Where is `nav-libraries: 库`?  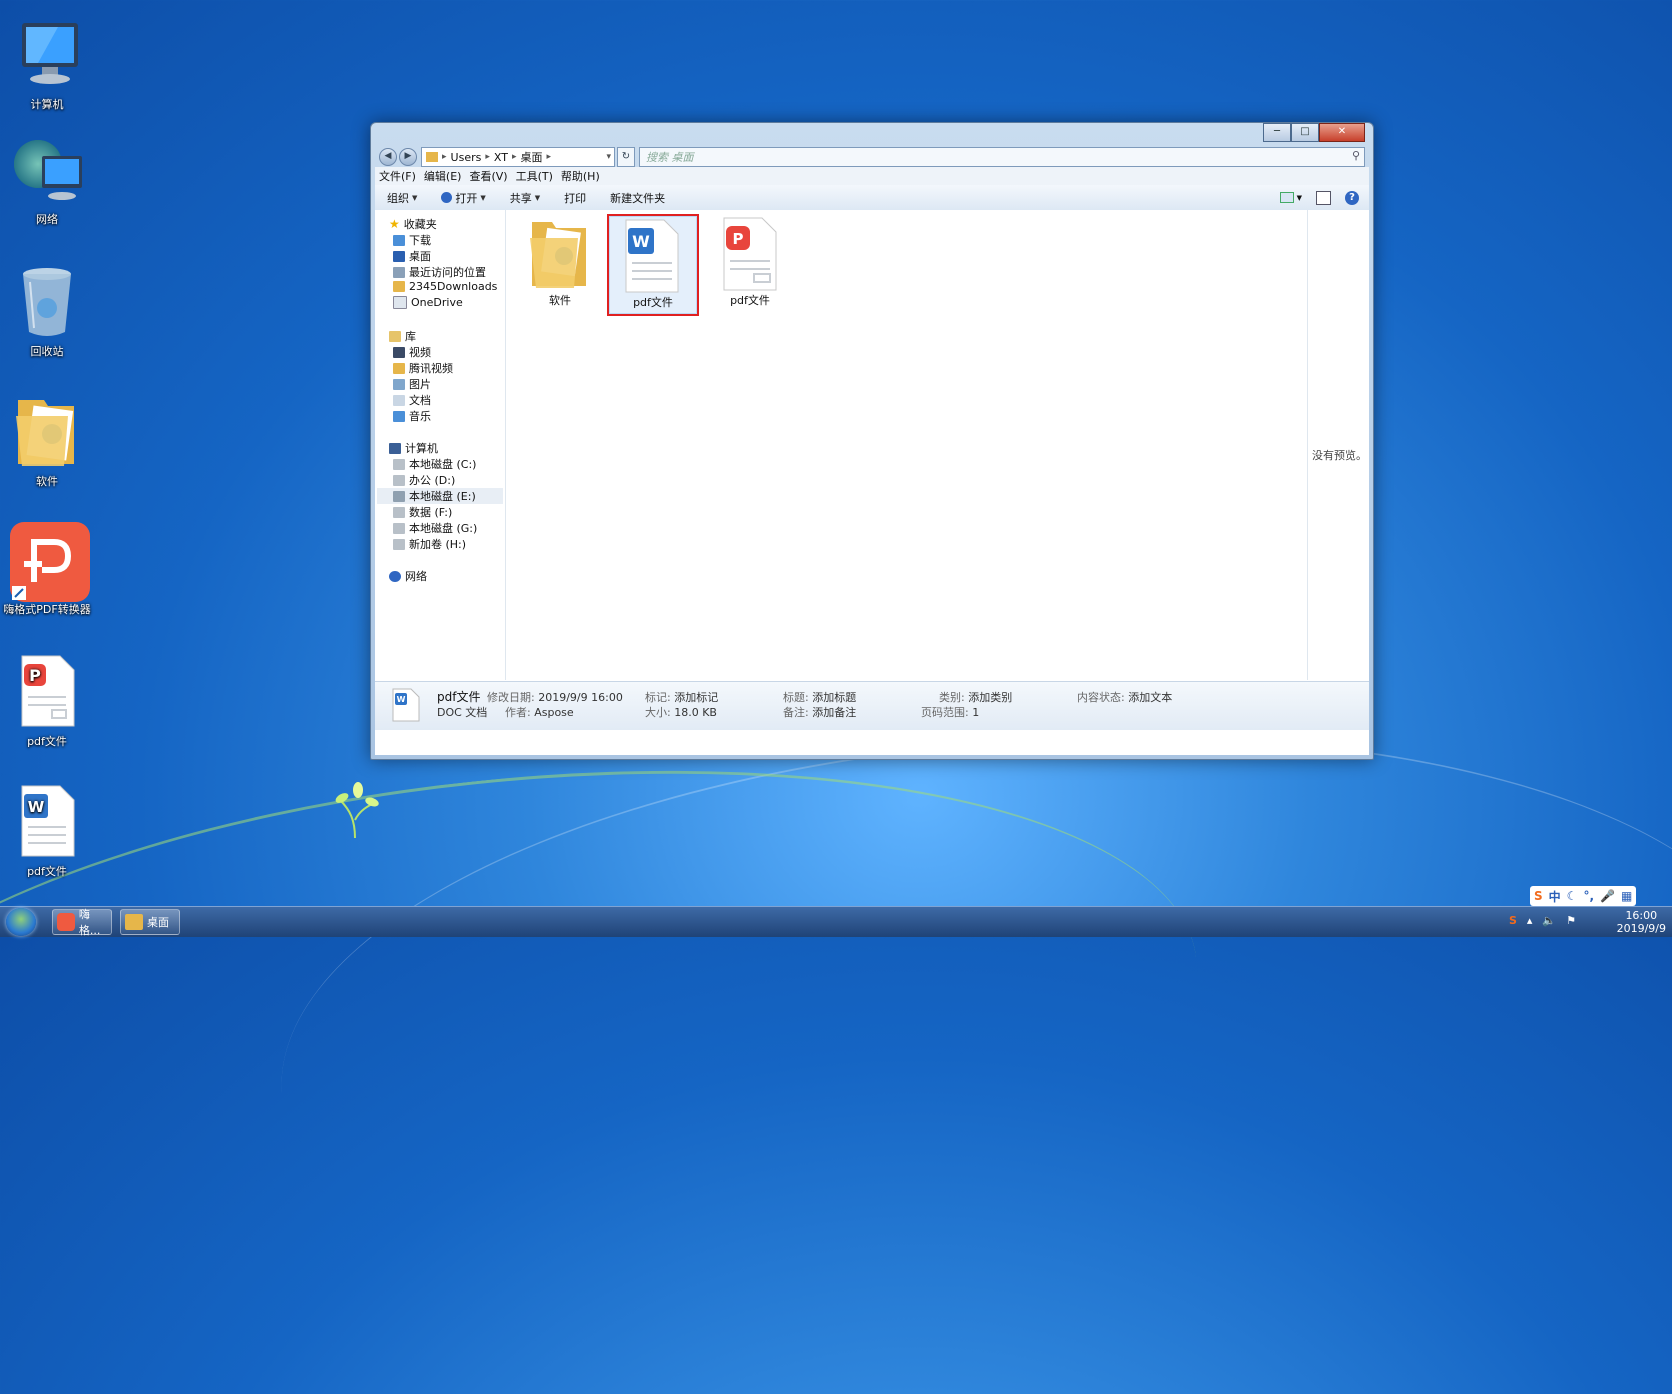 nav-libraries: 库 is located at coordinates (402, 336).